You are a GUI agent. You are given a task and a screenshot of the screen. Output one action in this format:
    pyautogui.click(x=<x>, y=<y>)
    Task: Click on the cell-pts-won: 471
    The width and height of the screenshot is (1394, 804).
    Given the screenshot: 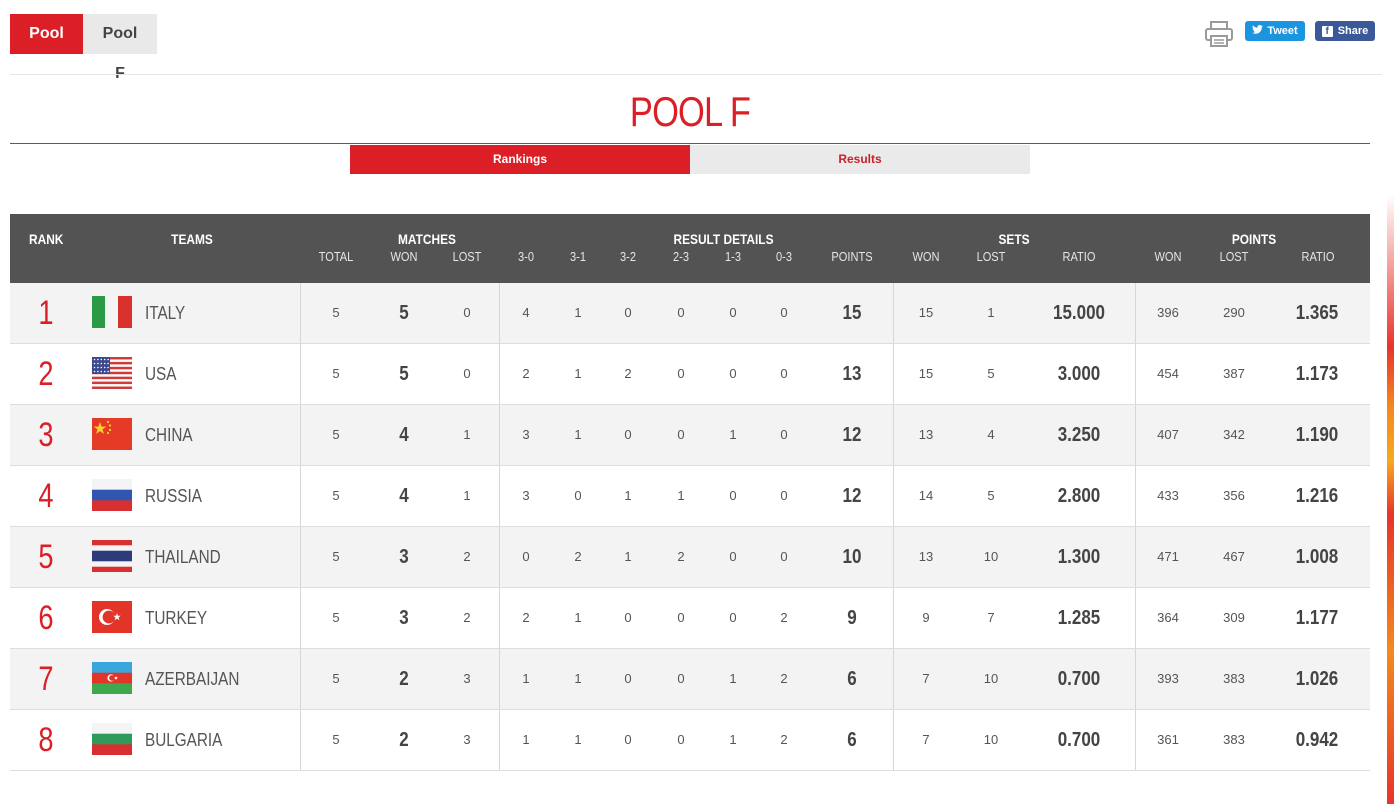 What is the action you would take?
    pyautogui.click(x=1168, y=556)
    